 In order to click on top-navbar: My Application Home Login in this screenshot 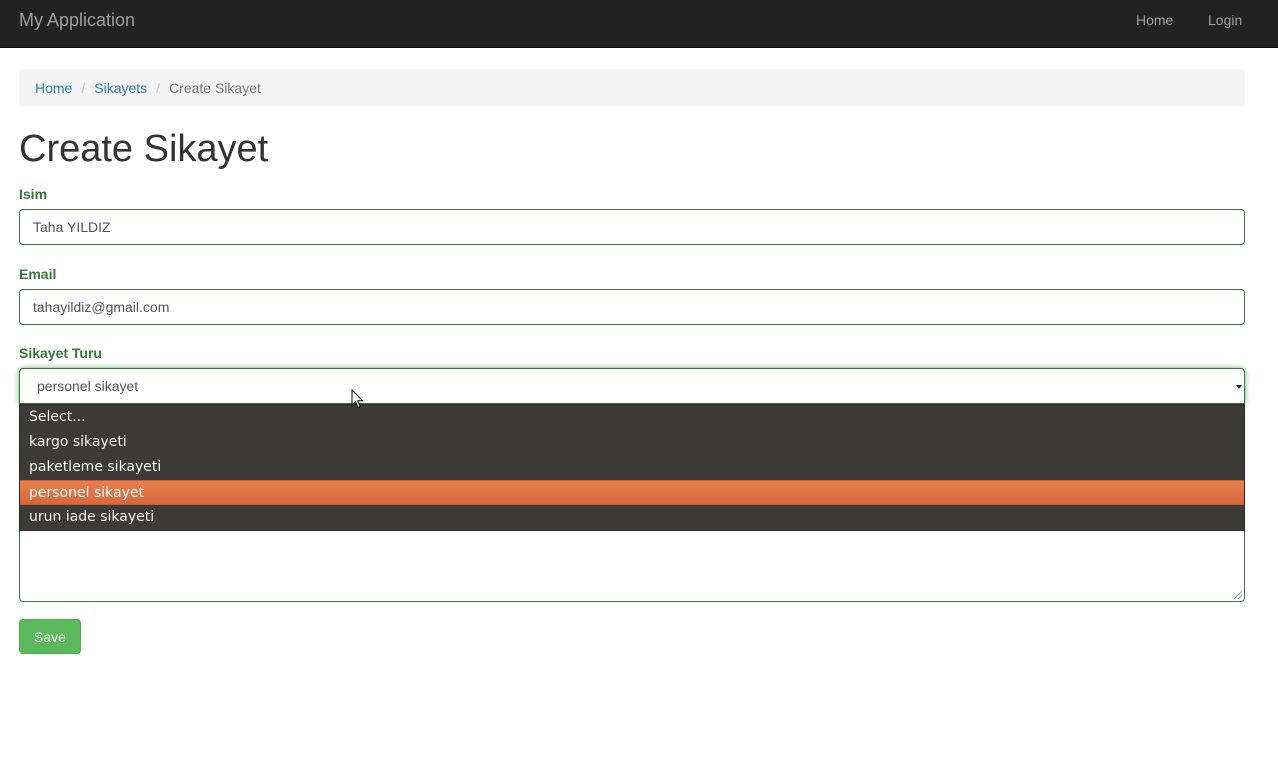, I will do `click(639, 24)`.